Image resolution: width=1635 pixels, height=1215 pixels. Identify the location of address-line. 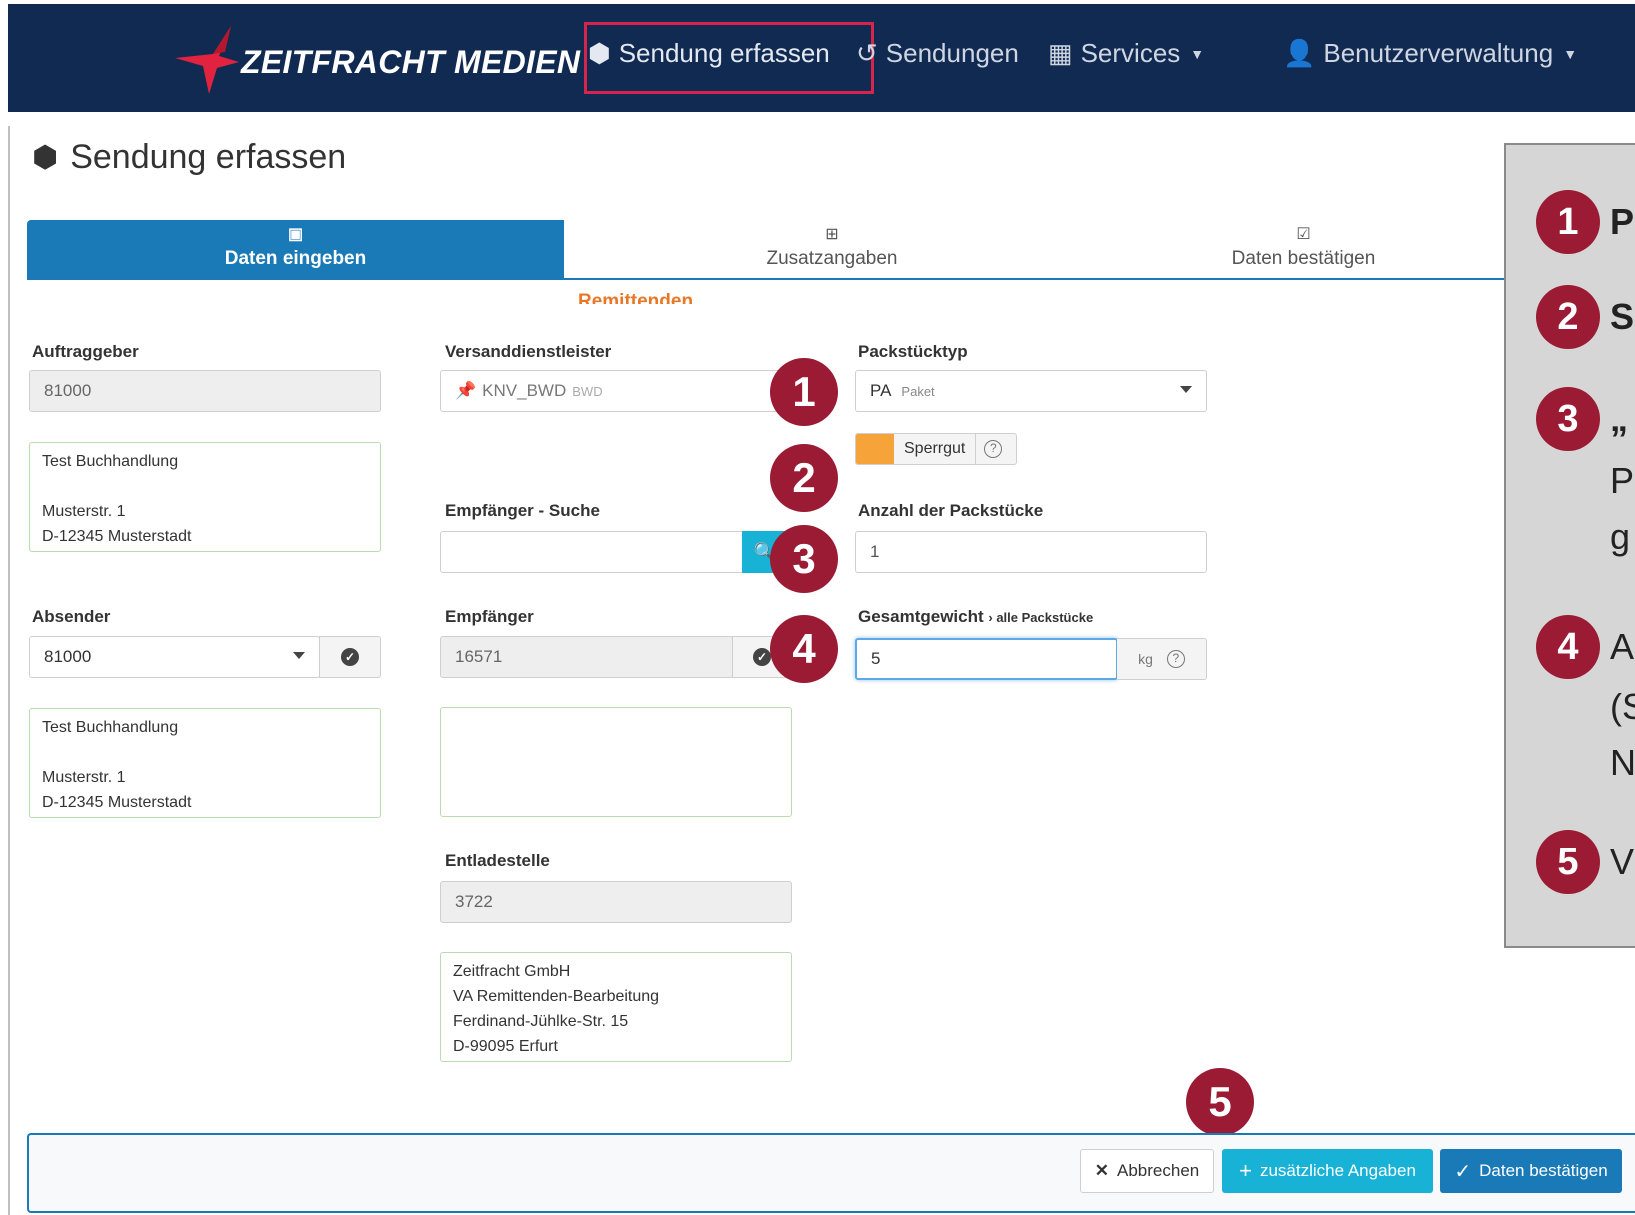
(205, 752).